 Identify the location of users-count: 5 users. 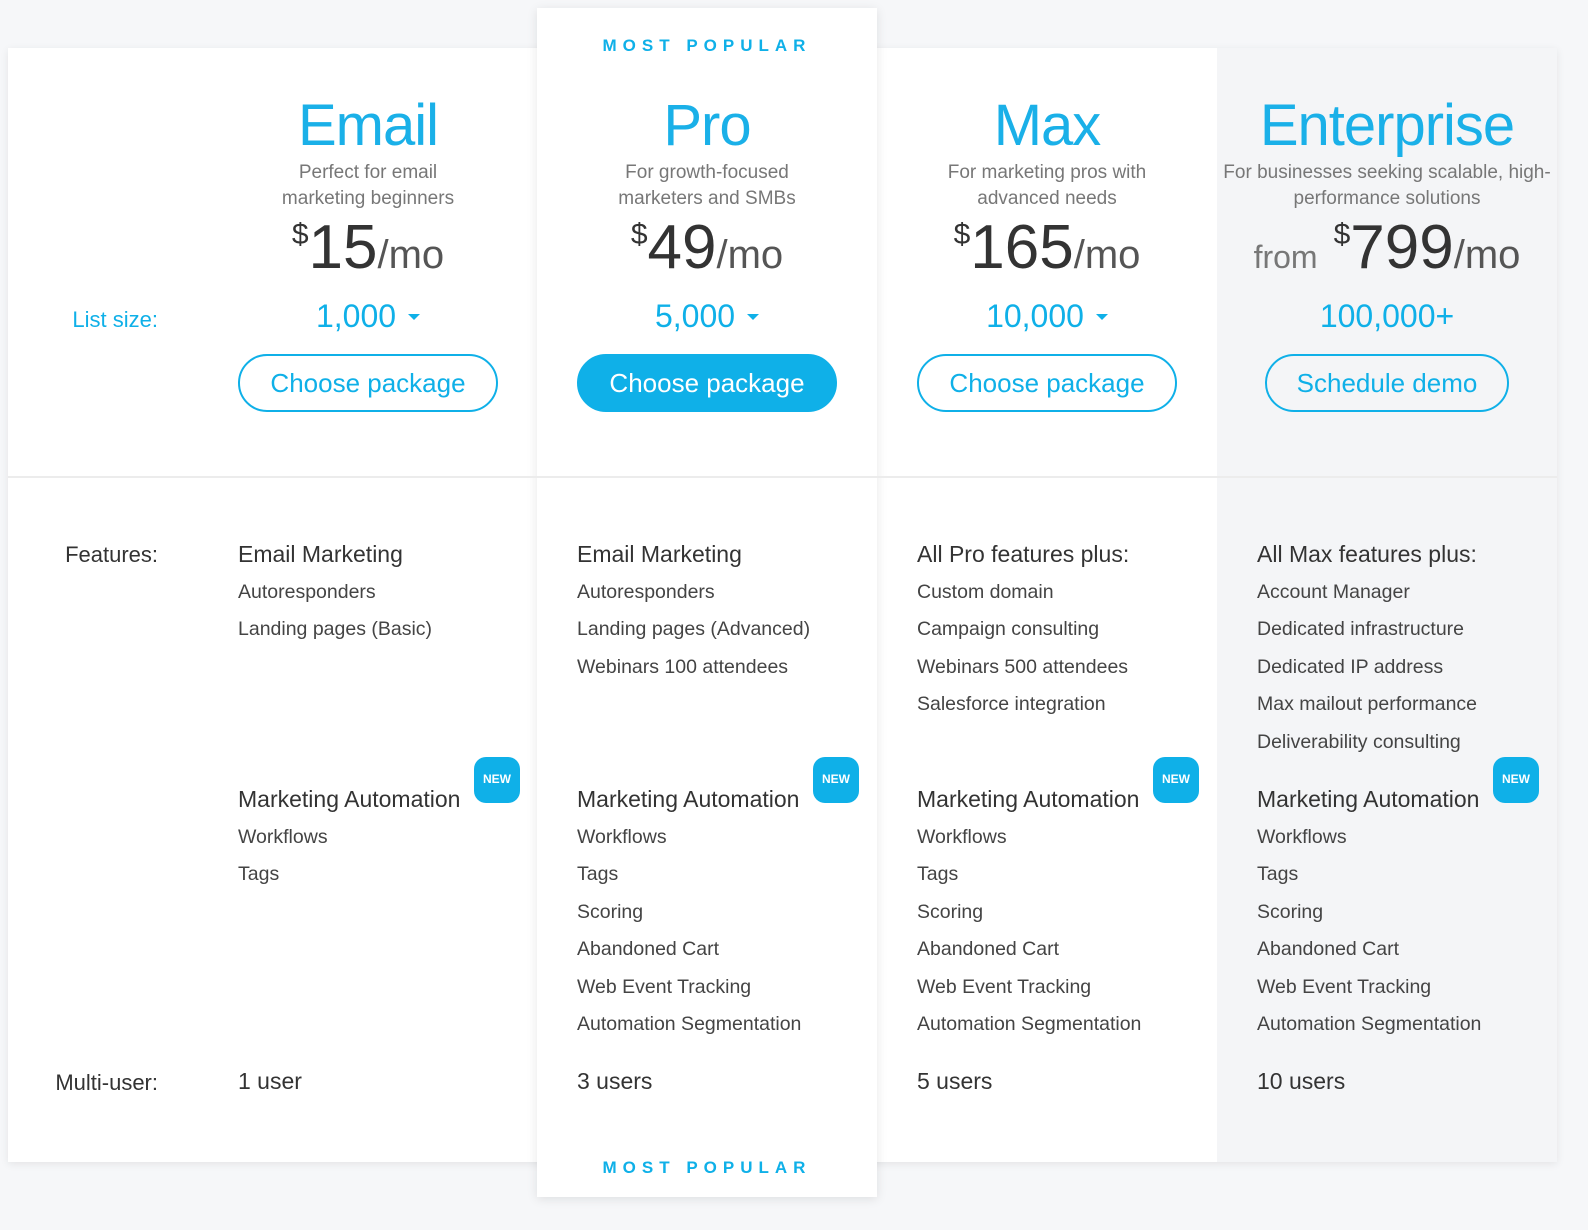
(955, 1081).